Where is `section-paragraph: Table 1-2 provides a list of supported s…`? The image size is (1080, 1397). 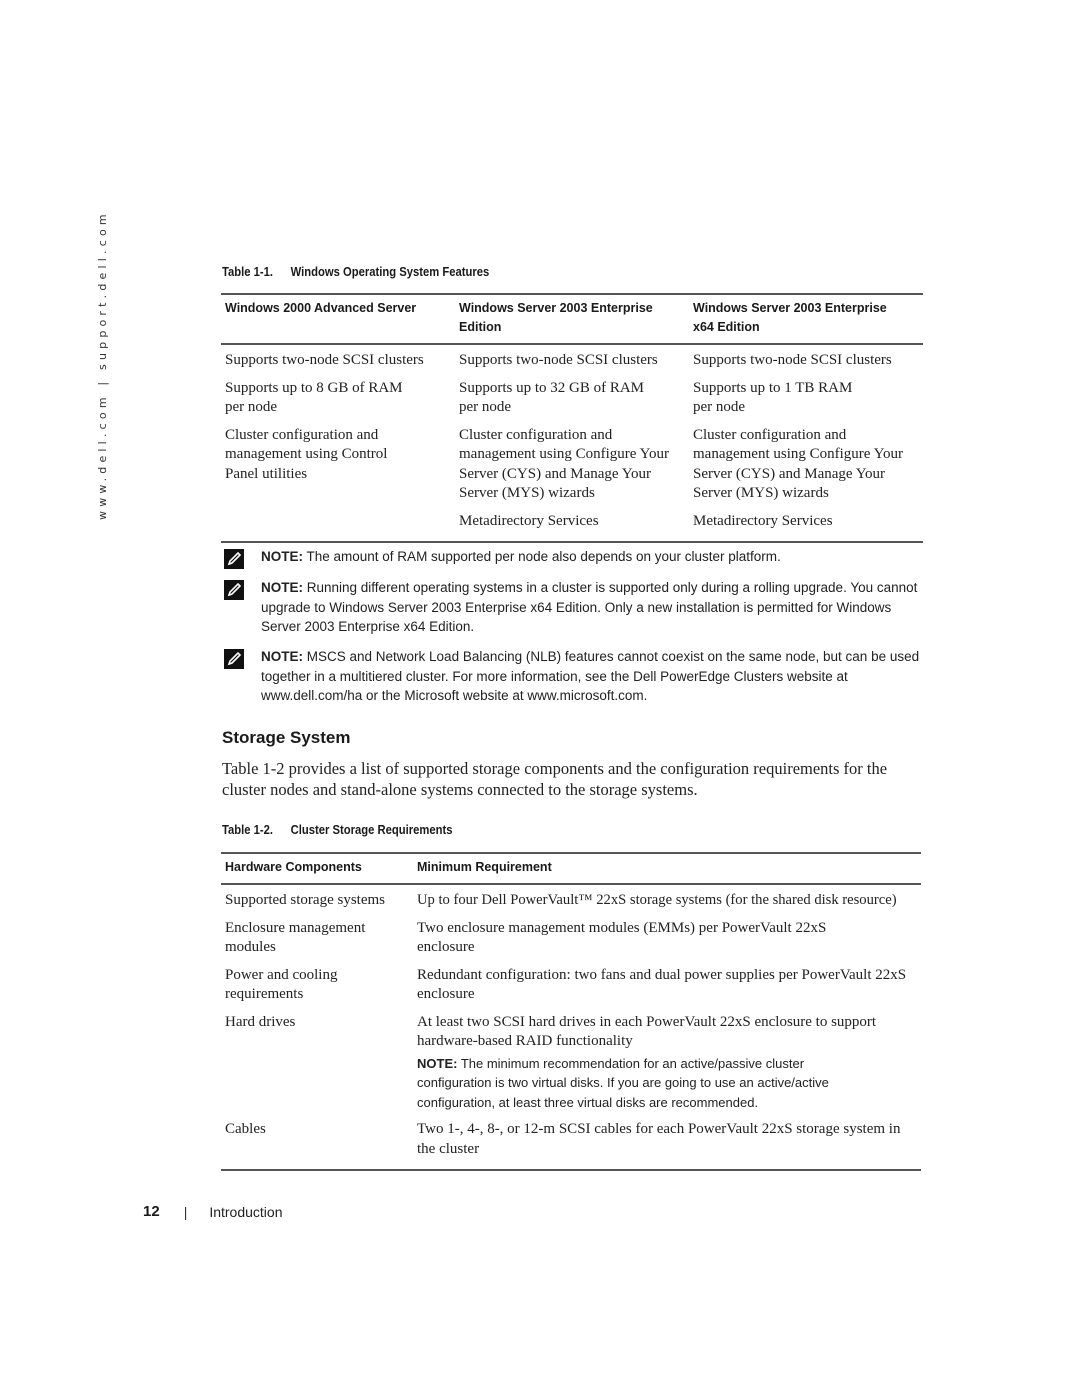 section-paragraph: Table 1-2 provides a list of supported s… is located at coordinates (555, 779).